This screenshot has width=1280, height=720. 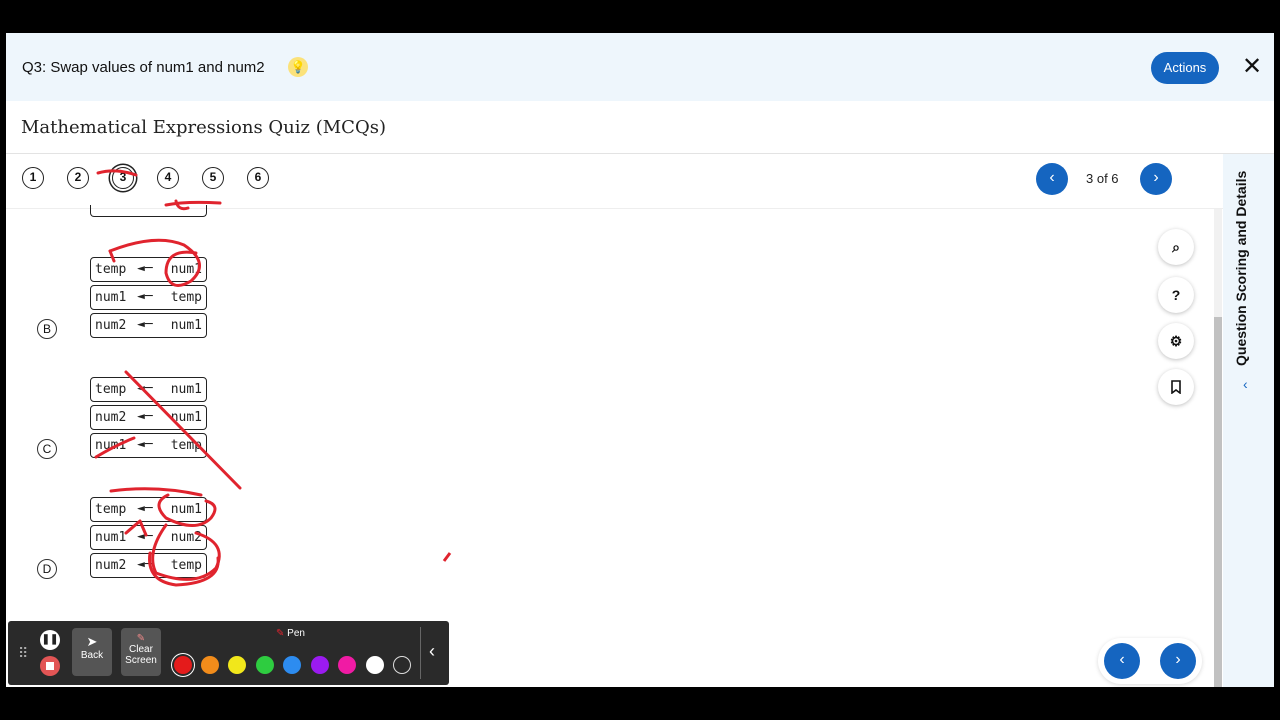 What do you see at coordinates (148, 509) in the screenshot?
I see `option-d-row-1: temp ◄─ num1` at bounding box center [148, 509].